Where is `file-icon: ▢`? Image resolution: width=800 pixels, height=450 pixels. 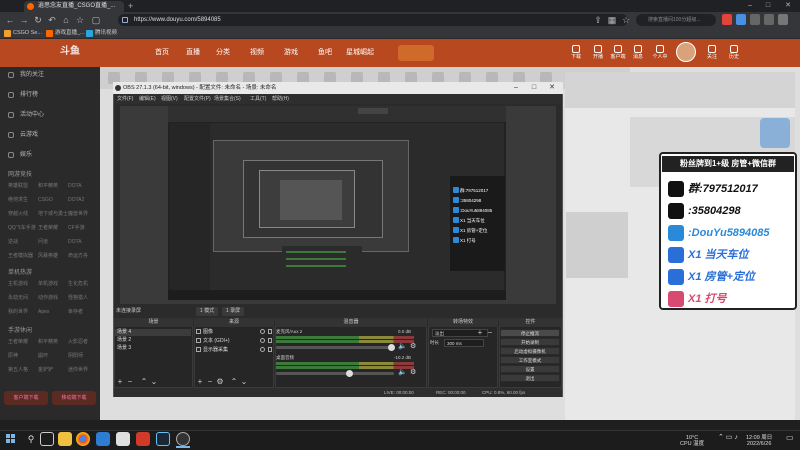
file-icon: ▢ is located at coordinates (96, 20).